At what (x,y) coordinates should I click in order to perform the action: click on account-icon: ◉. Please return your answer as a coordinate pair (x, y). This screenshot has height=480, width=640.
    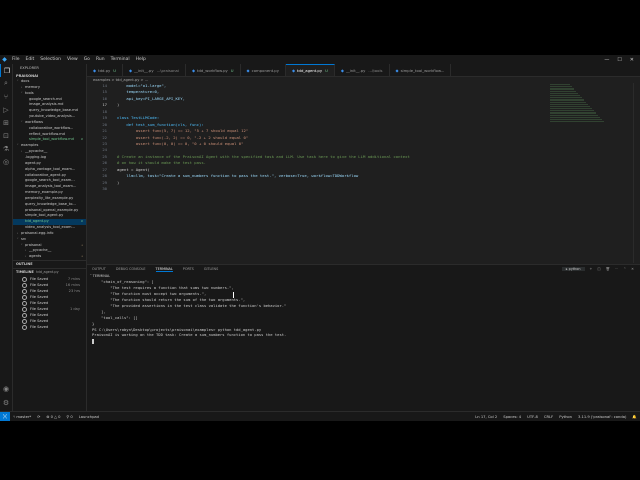
    Looking at the image, I should click on (6, 388).